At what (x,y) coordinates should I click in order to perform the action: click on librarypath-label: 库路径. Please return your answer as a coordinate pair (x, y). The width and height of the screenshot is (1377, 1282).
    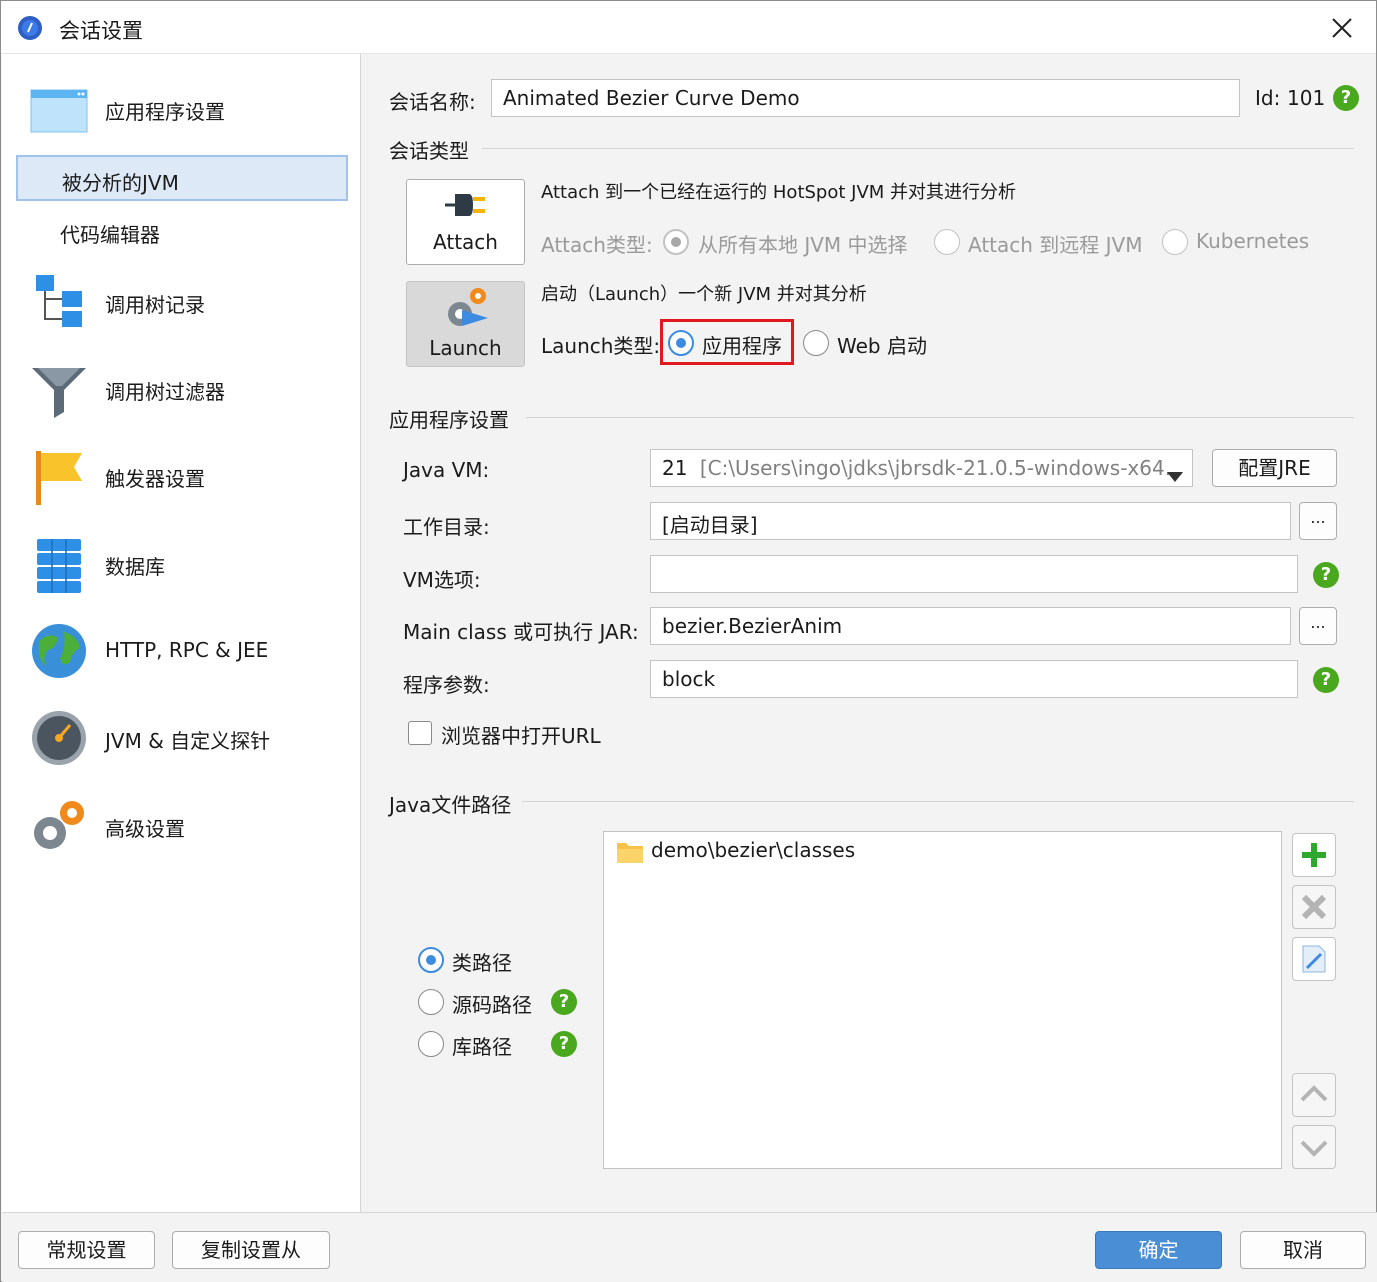
    Looking at the image, I should click on (482, 1047).